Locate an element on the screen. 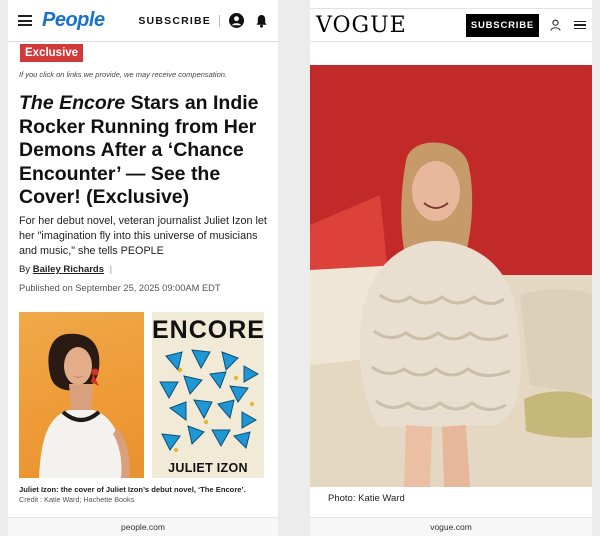 This screenshot has height=536, width=600. author-photo is located at coordinates (81, 395).